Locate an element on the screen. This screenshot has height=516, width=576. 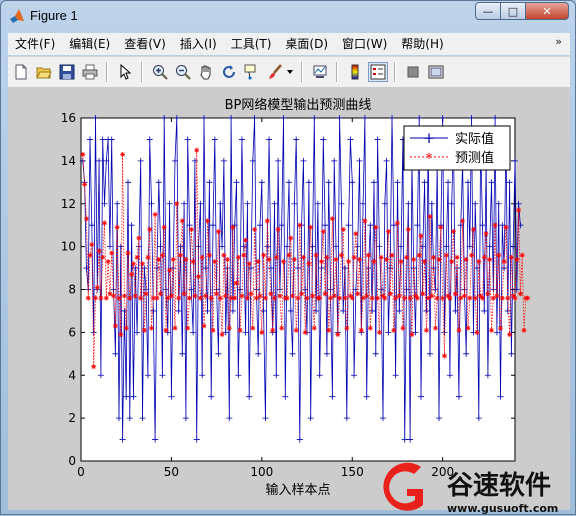
y-tick-label: 10 is located at coordinates (68, 247).